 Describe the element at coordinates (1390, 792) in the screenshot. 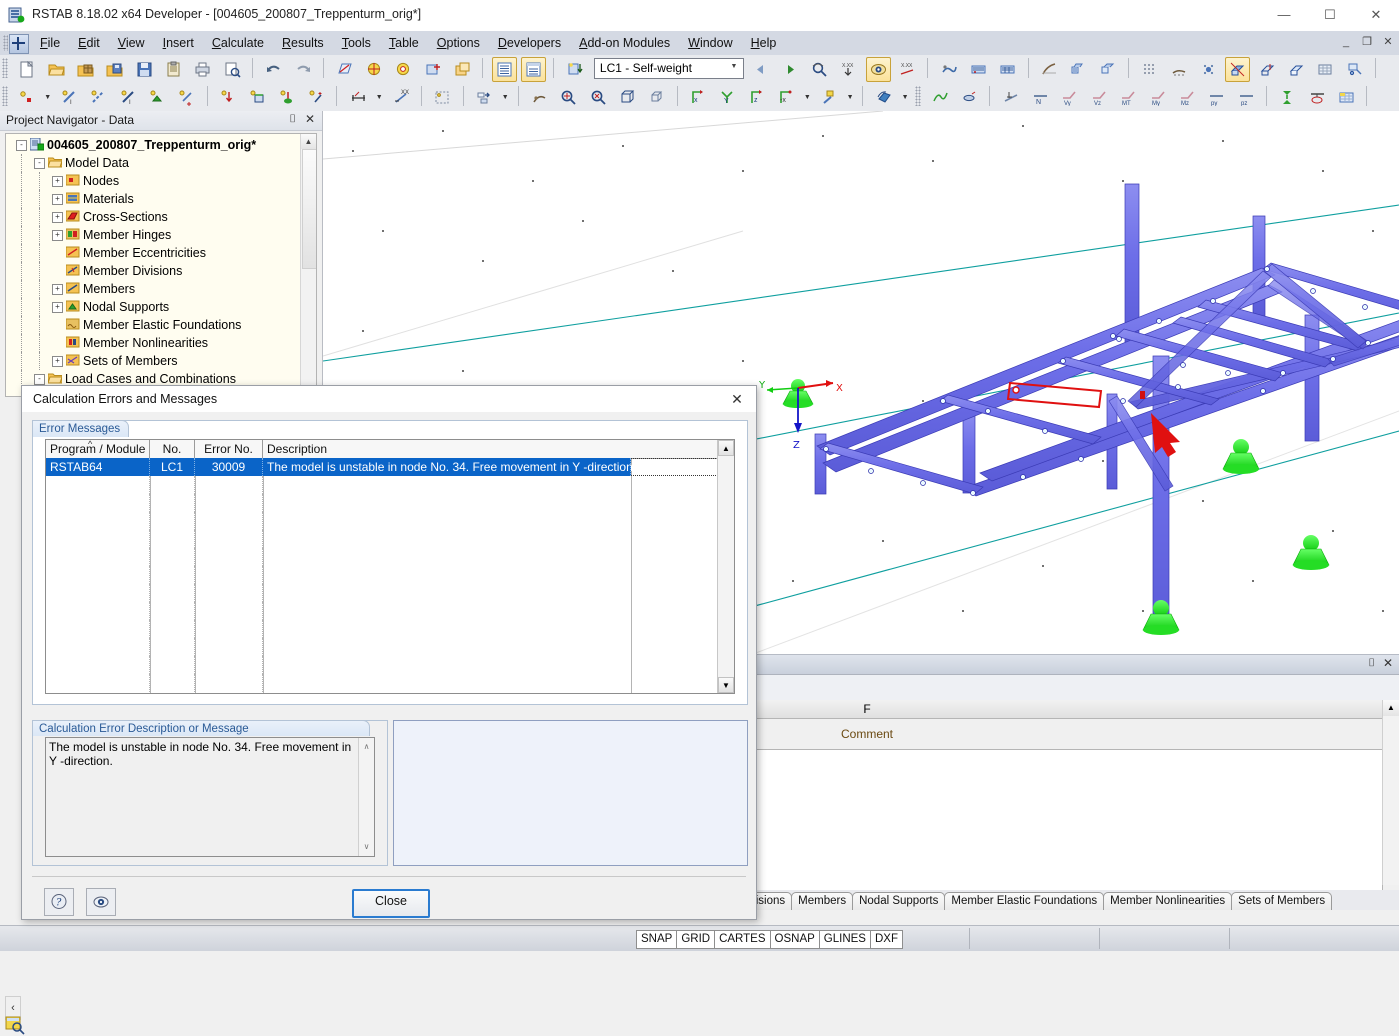

I see `grid-vertical-scrollbar: ▲` at that location.